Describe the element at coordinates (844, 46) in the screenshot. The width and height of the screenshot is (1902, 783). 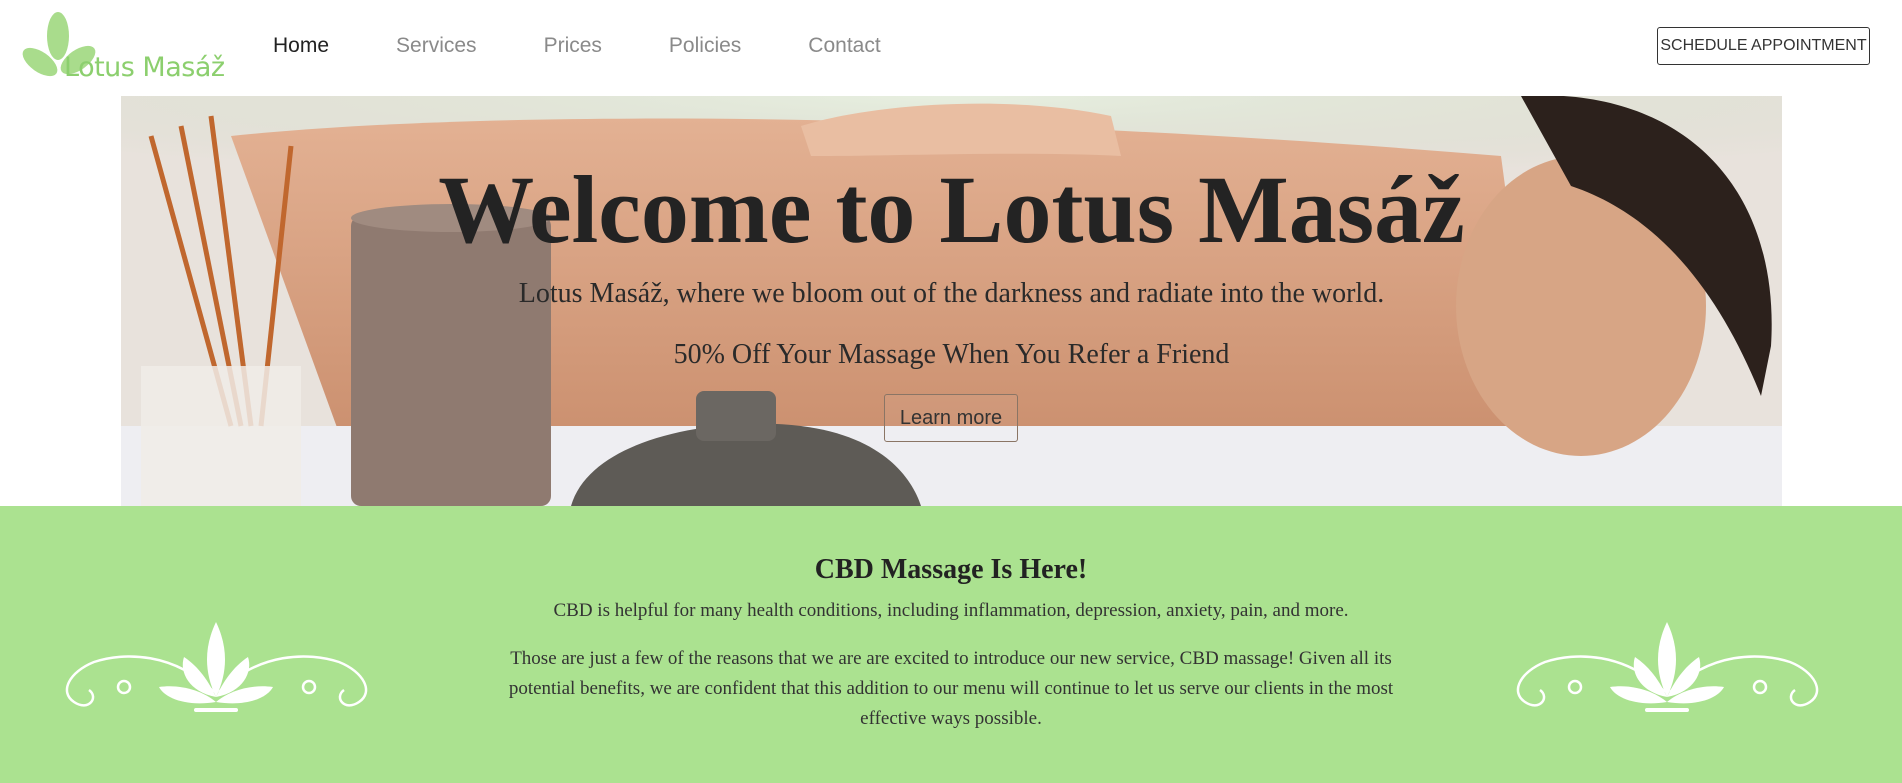
I see `nav-item-contact: Contact` at that location.